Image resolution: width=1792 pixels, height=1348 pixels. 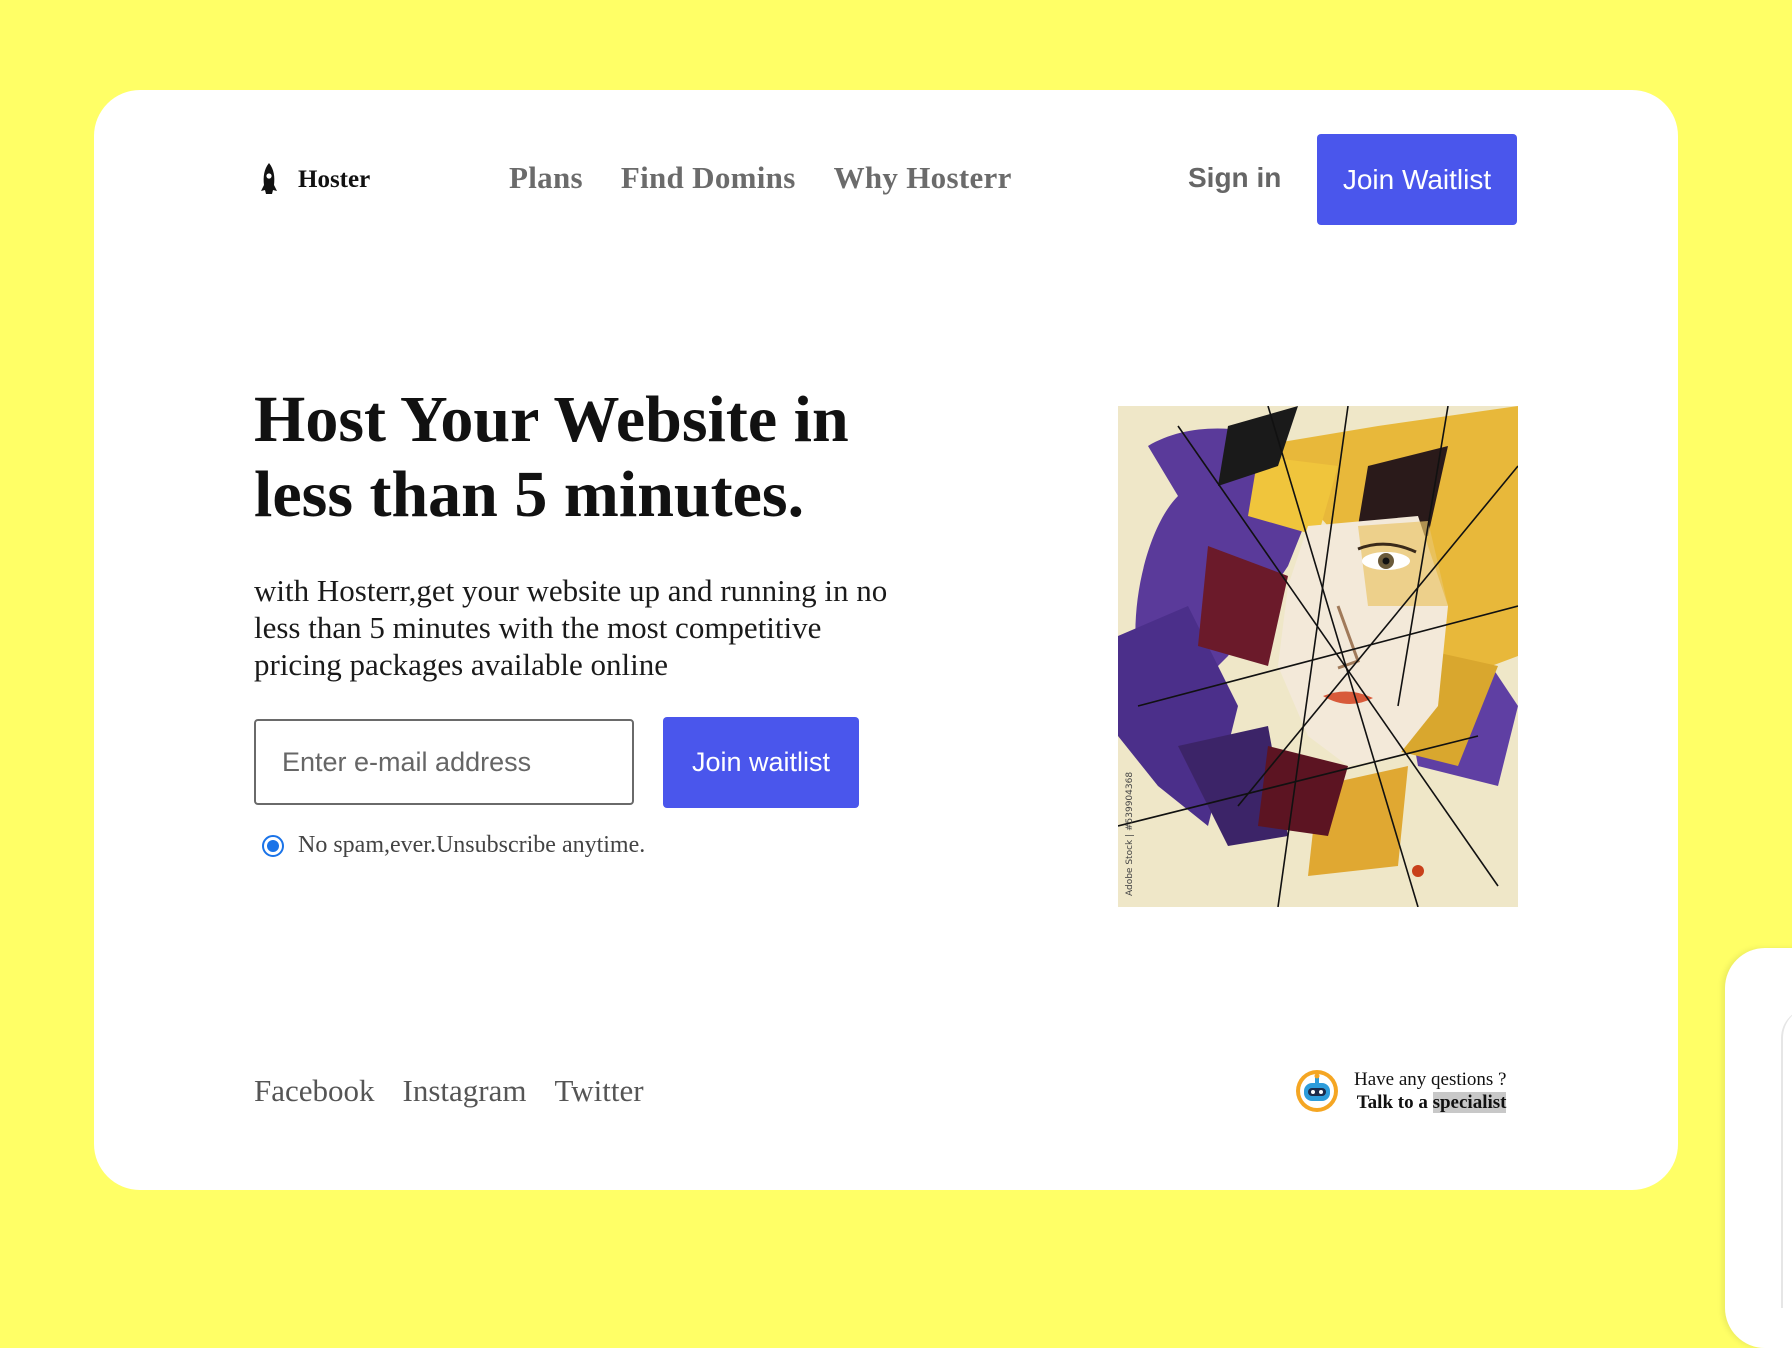 I want to click on consent-label: No spam,ever.Unsubscribe anytime., so click(x=472, y=845).